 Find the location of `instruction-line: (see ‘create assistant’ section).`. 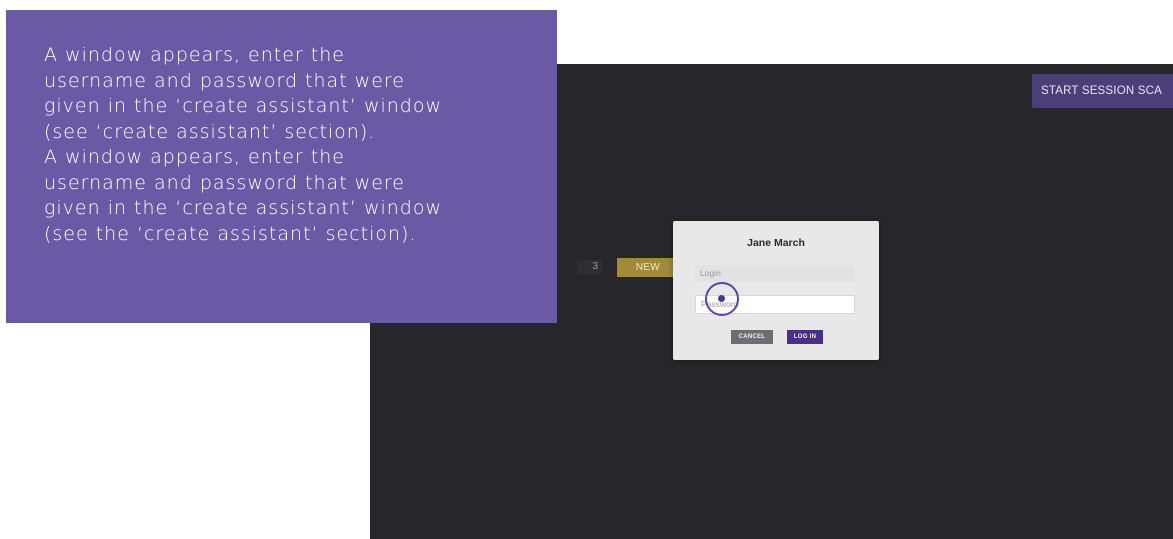

instruction-line: (see ‘create assistant’ section). is located at coordinates (210, 131).